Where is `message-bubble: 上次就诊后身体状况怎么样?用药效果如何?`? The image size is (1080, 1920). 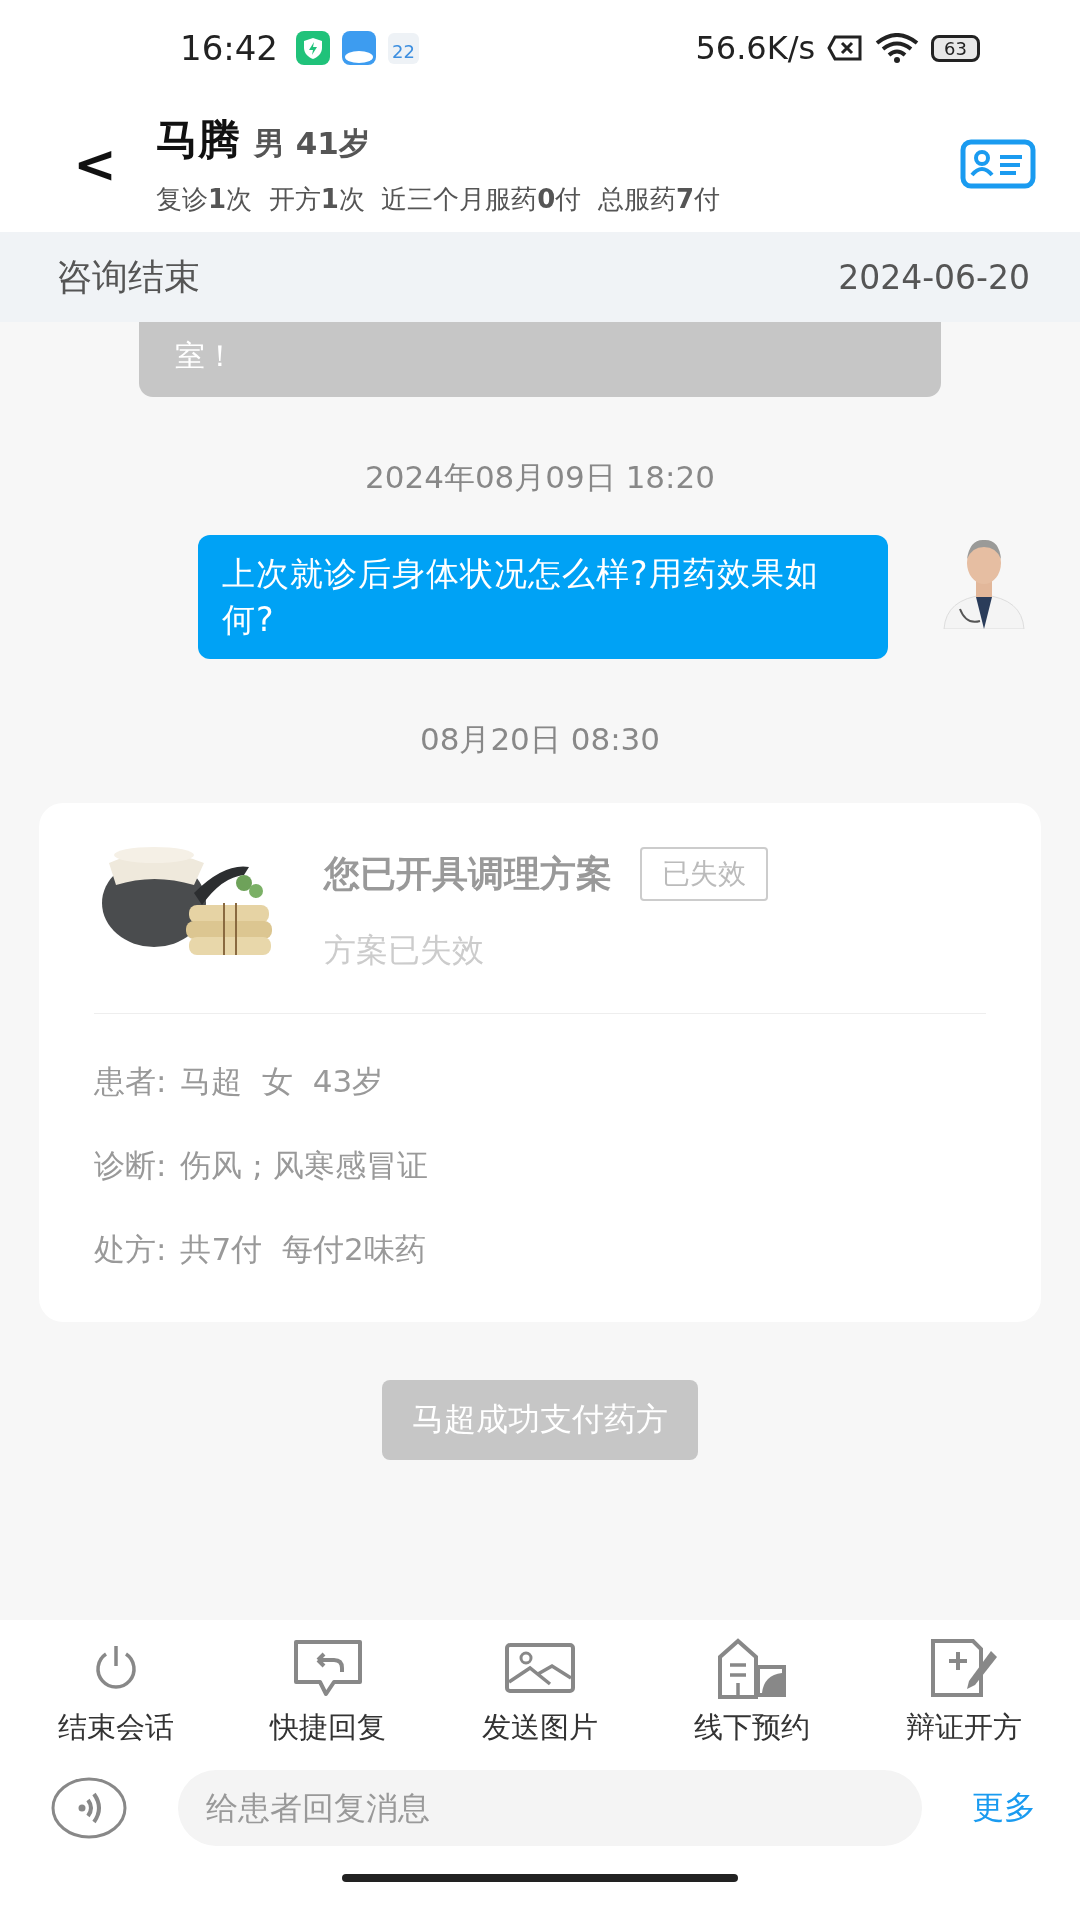
message-bubble: 上次就诊后身体状况怎么样?用药效果如何? is located at coordinates (543, 597).